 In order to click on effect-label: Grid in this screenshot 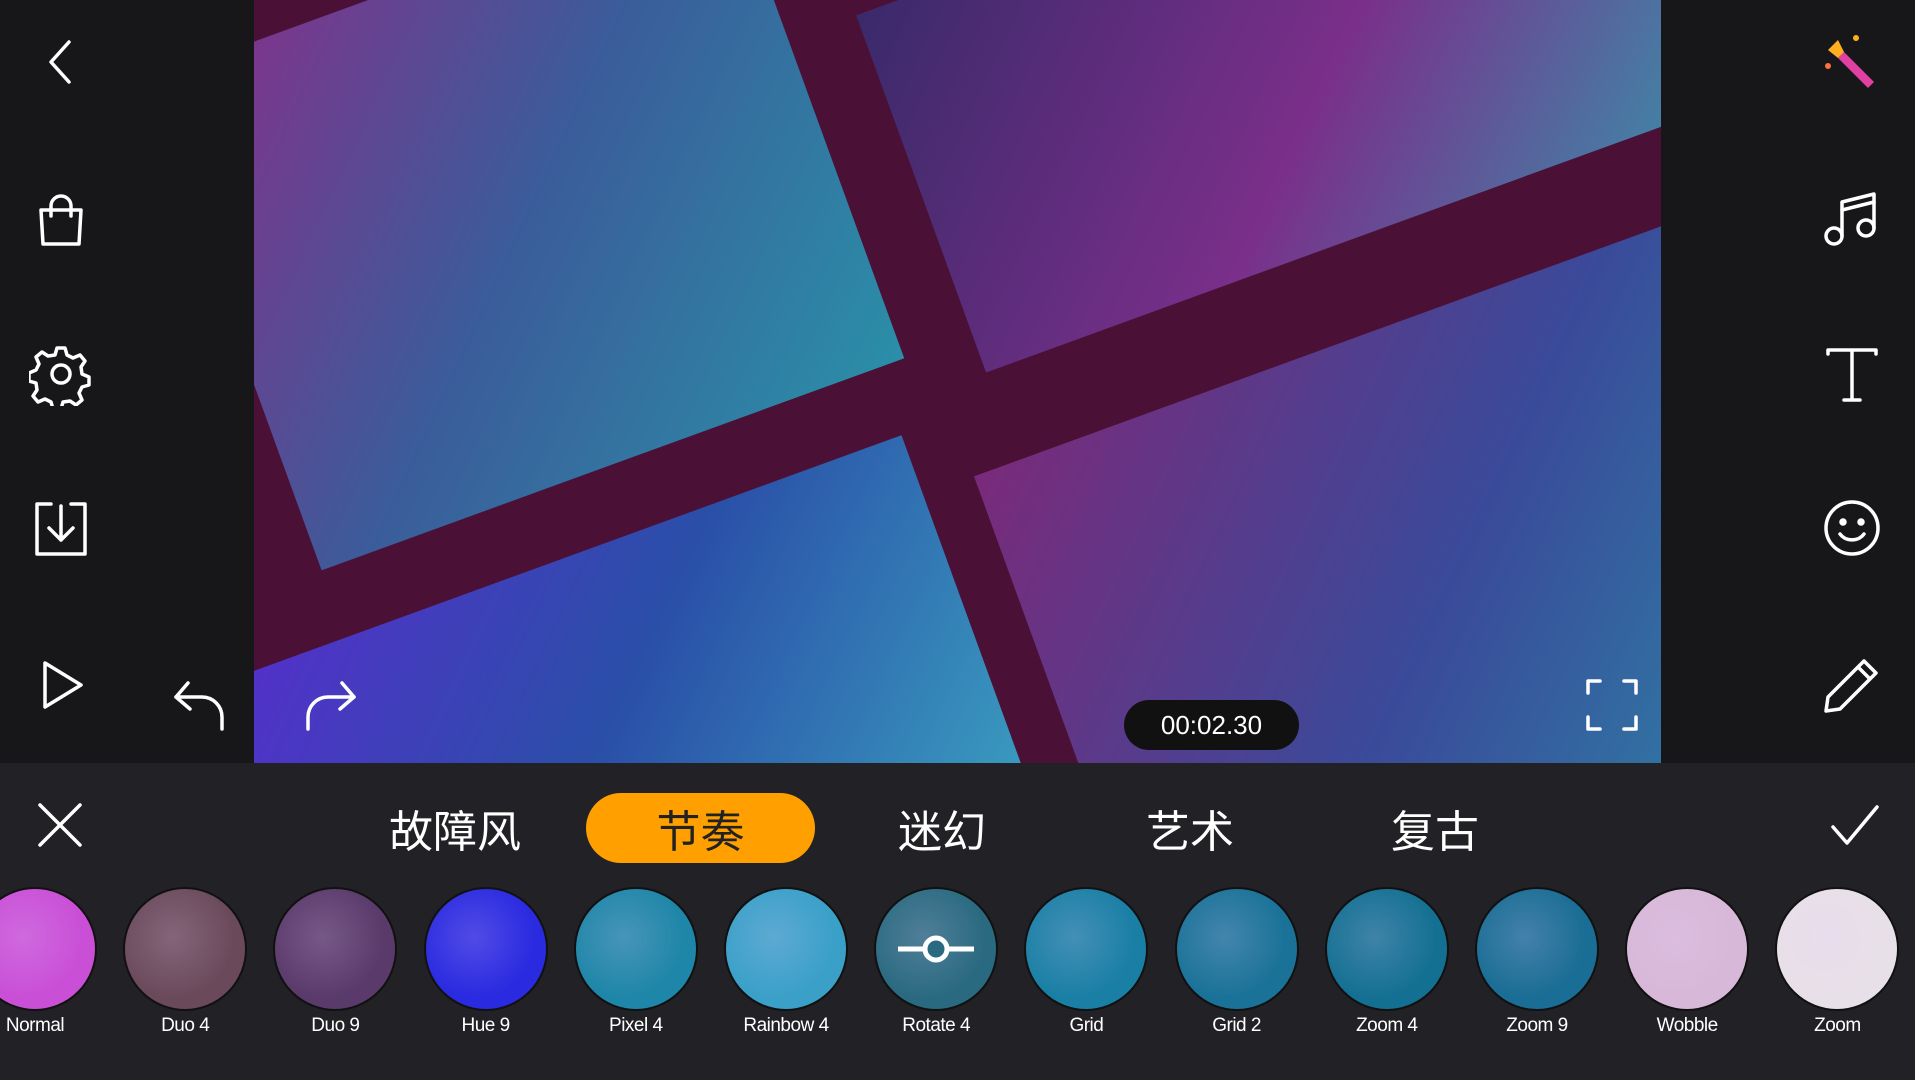, I will do `click(1086, 1025)`.